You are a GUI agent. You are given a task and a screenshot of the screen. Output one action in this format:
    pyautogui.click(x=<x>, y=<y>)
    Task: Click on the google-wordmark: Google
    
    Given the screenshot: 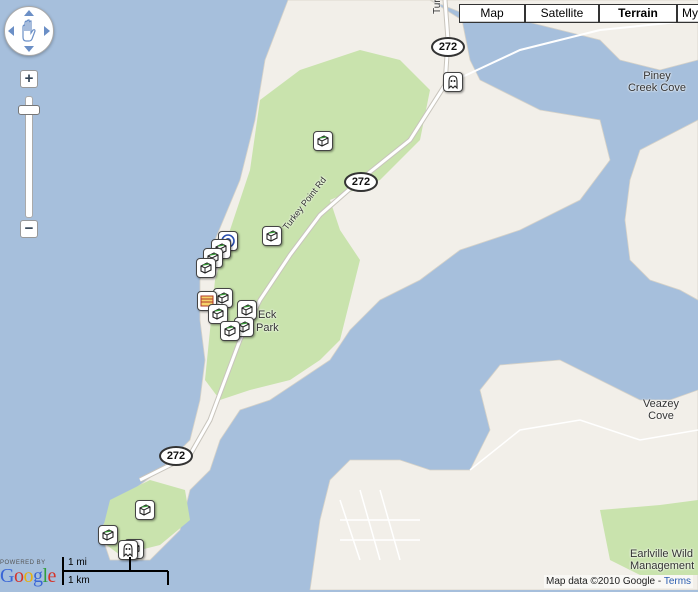 What is the action you would take?
    pyautogui.click(x=28, y=576)
    